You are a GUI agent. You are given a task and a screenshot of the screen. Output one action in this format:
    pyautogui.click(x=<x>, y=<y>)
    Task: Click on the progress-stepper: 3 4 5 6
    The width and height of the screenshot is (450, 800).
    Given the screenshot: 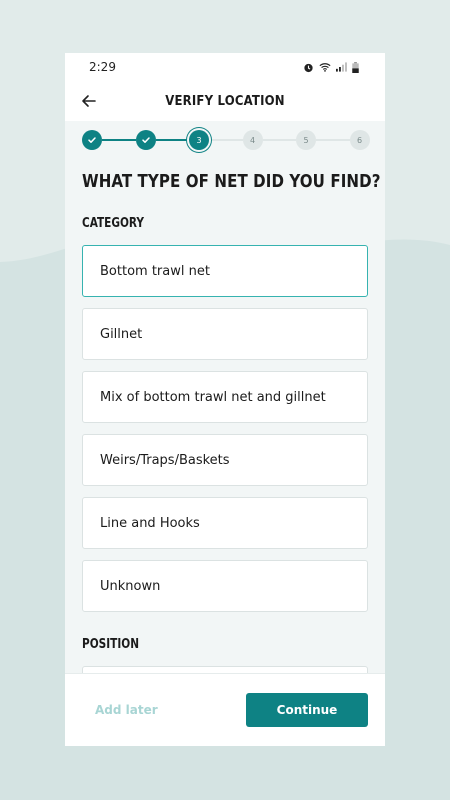 What is the action you would take?
    pyautogui.click(x=225, y=140)
    